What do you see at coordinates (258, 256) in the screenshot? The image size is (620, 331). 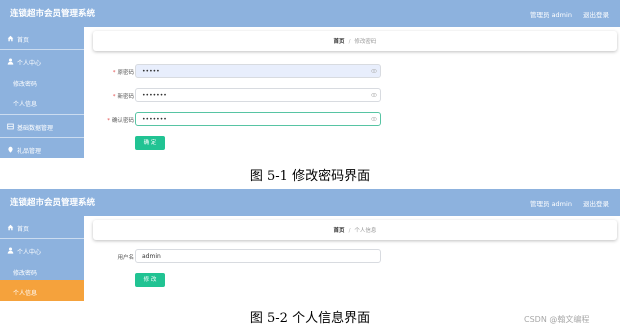 I see `username-field` at bounding box center [258, 256].